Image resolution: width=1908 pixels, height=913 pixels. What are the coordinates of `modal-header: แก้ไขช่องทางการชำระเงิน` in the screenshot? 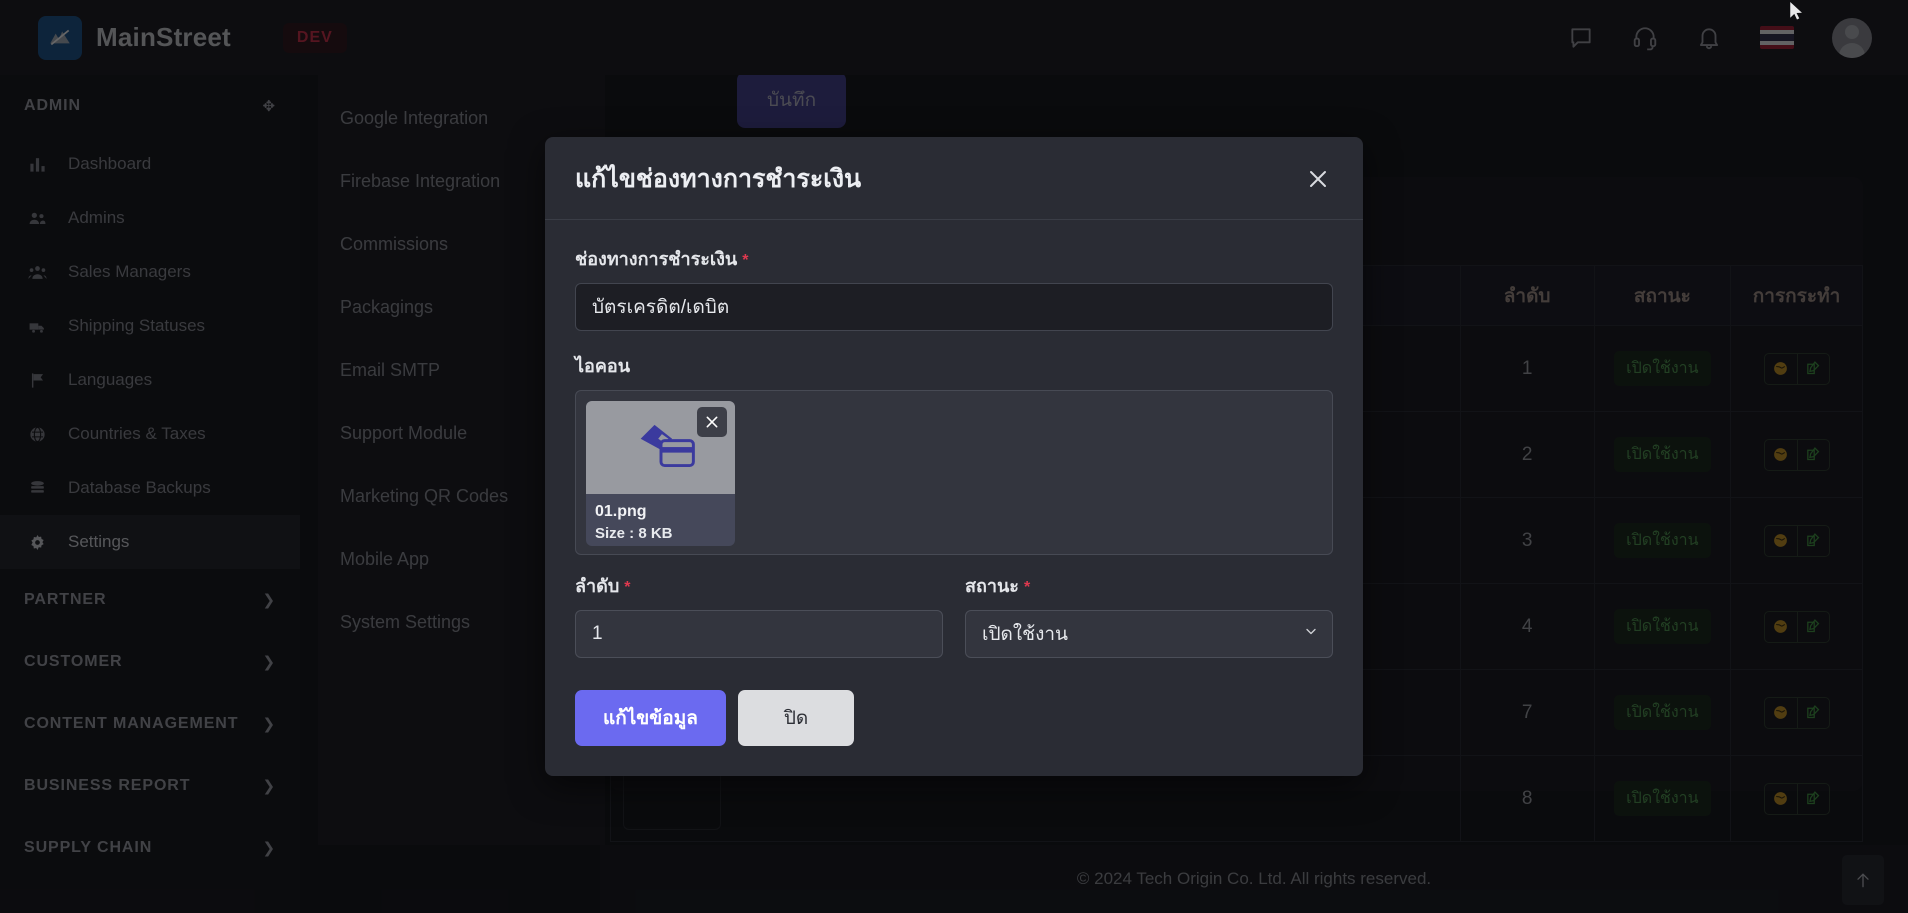 It's located at (954, 178).